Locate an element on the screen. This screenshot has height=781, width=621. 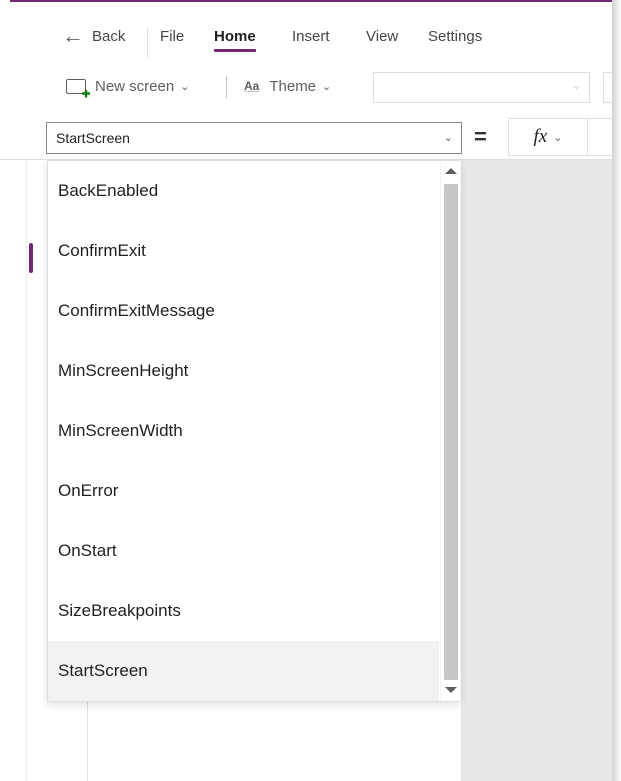
menu-home: Home is located at coordinates (235, 36).